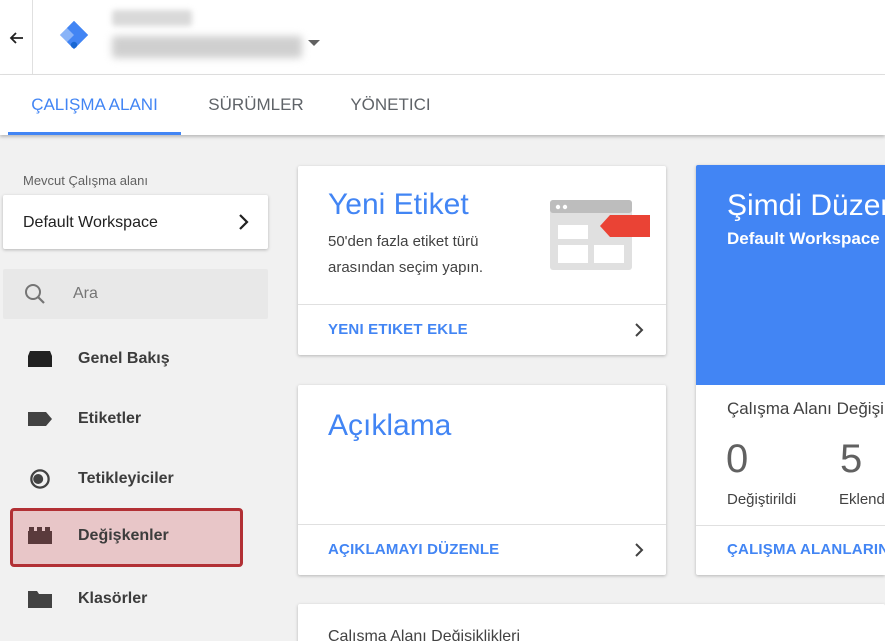 The height and width of the screenshot is (641, 885). What do you see at coordinates (806, 205) in the screenshot?
I see `now-editing-title: Şimdi Düzenleniyor` at bounding box center [806, 205].